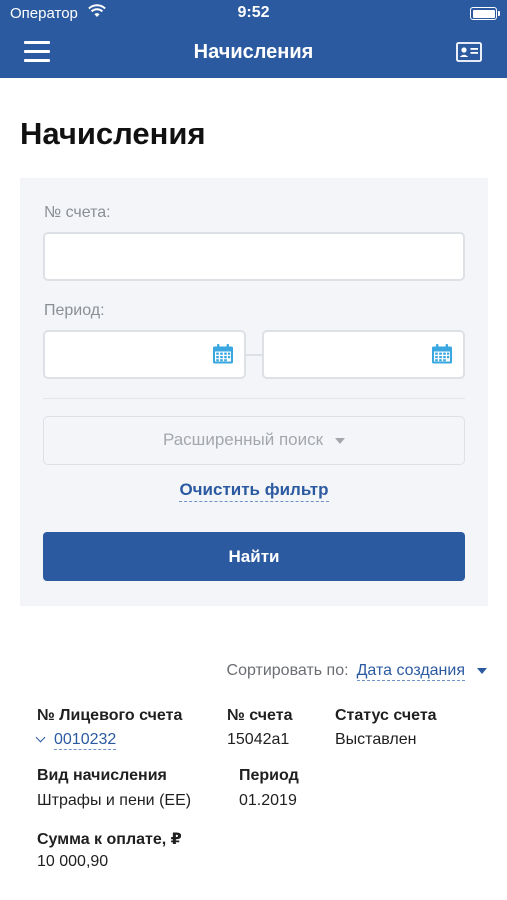 Image resolution: width=507 pixels, height=900 pixels. I want to click on personal-account-link: 0010232, so click(76, 740).